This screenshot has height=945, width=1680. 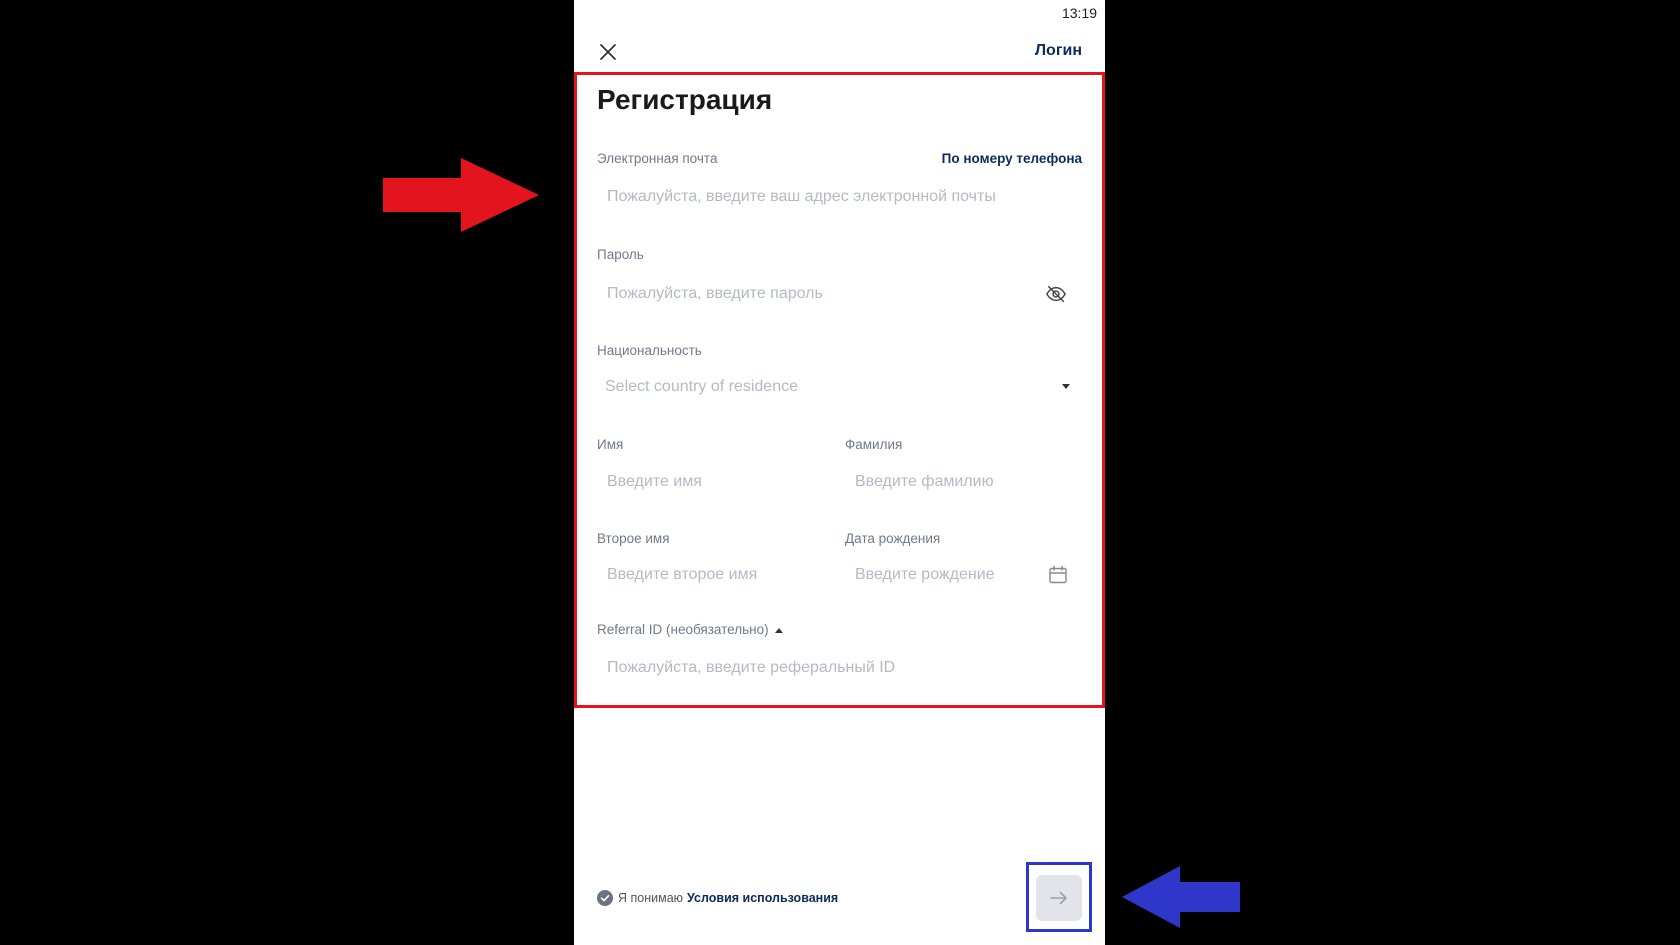 I want to click on login-link: Логин, so click(x=1058, y=51).